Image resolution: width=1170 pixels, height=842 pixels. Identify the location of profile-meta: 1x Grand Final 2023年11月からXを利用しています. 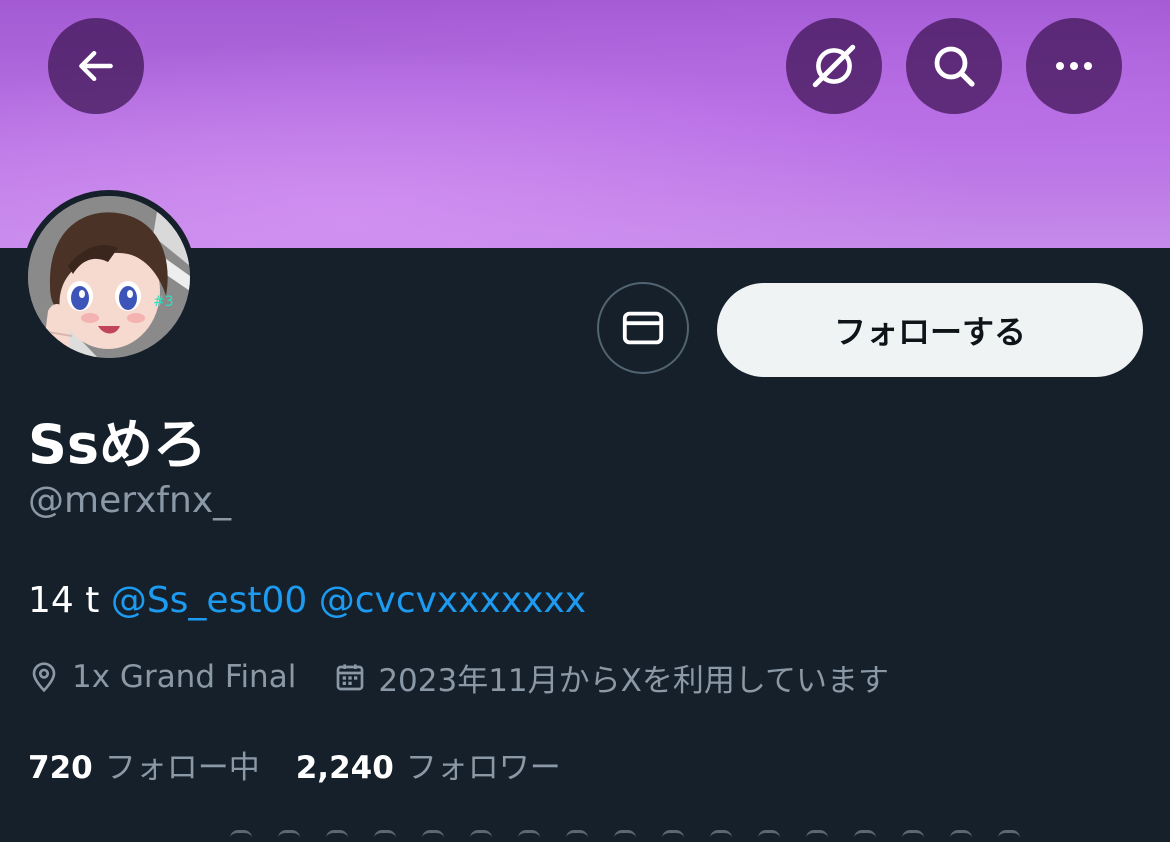
(458, 677).